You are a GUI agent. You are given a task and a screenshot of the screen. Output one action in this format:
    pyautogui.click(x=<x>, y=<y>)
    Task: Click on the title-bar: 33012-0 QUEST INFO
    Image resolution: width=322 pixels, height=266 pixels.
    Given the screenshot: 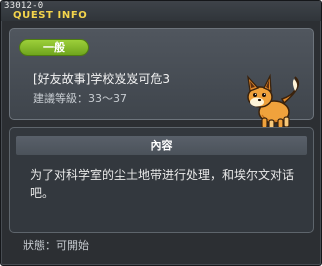 What is the action you would take?
    pyautogui.click(x=161, y=11)
    